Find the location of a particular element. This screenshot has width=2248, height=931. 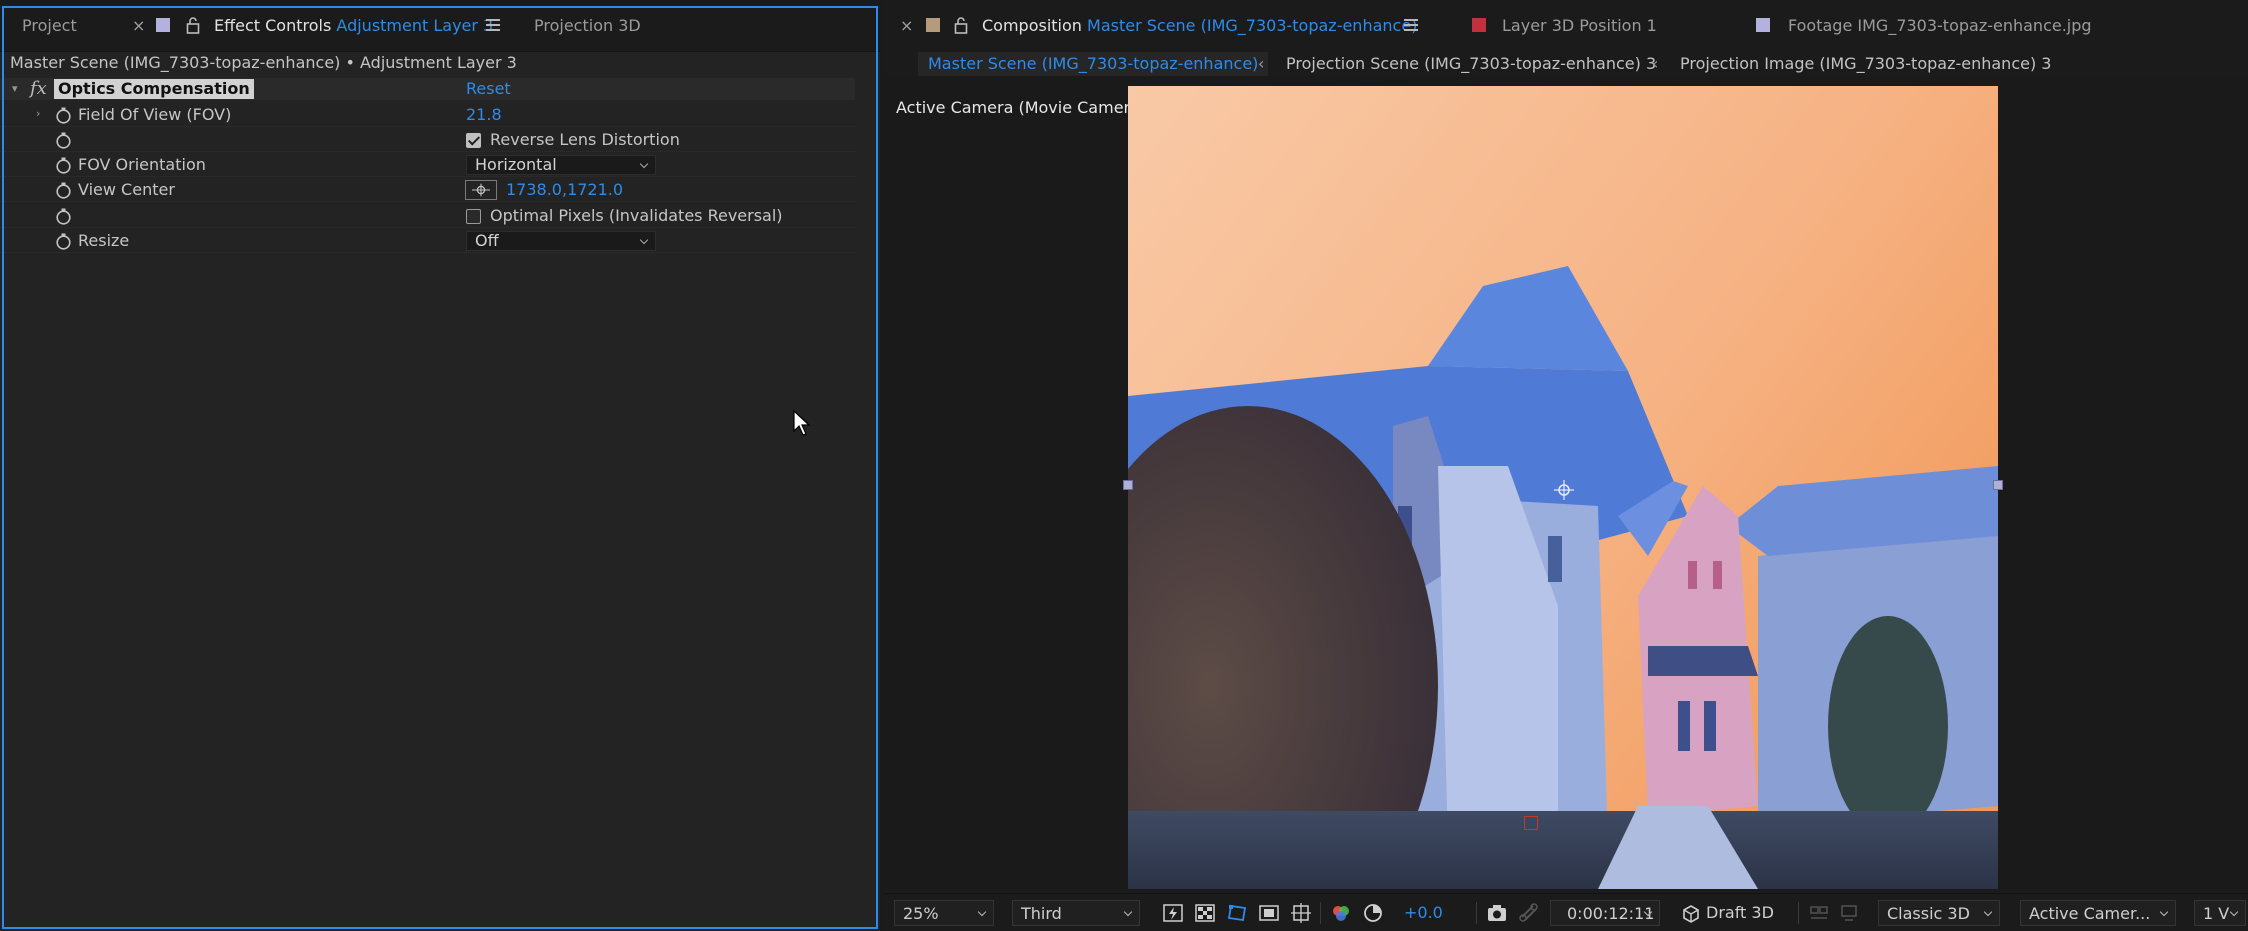

effect-controls-label-swatch is located at coordinates (163, 26).